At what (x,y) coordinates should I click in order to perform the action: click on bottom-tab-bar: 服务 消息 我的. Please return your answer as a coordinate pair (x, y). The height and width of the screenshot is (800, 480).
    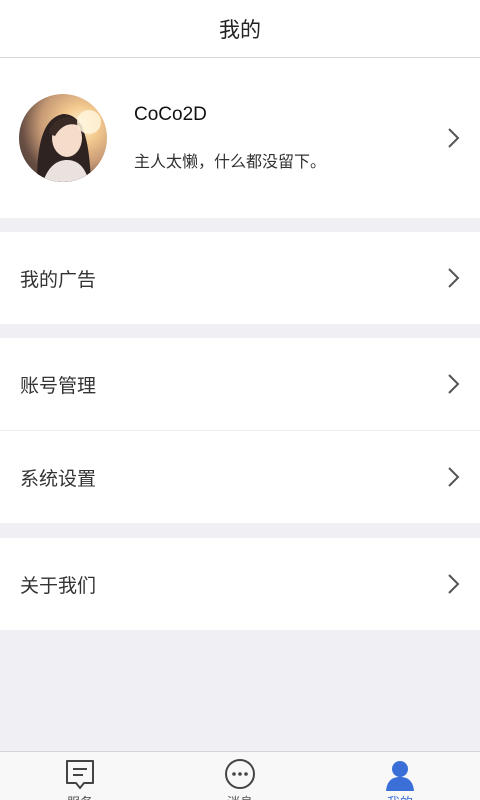
    Looking at the image, I should click on (240, 775).